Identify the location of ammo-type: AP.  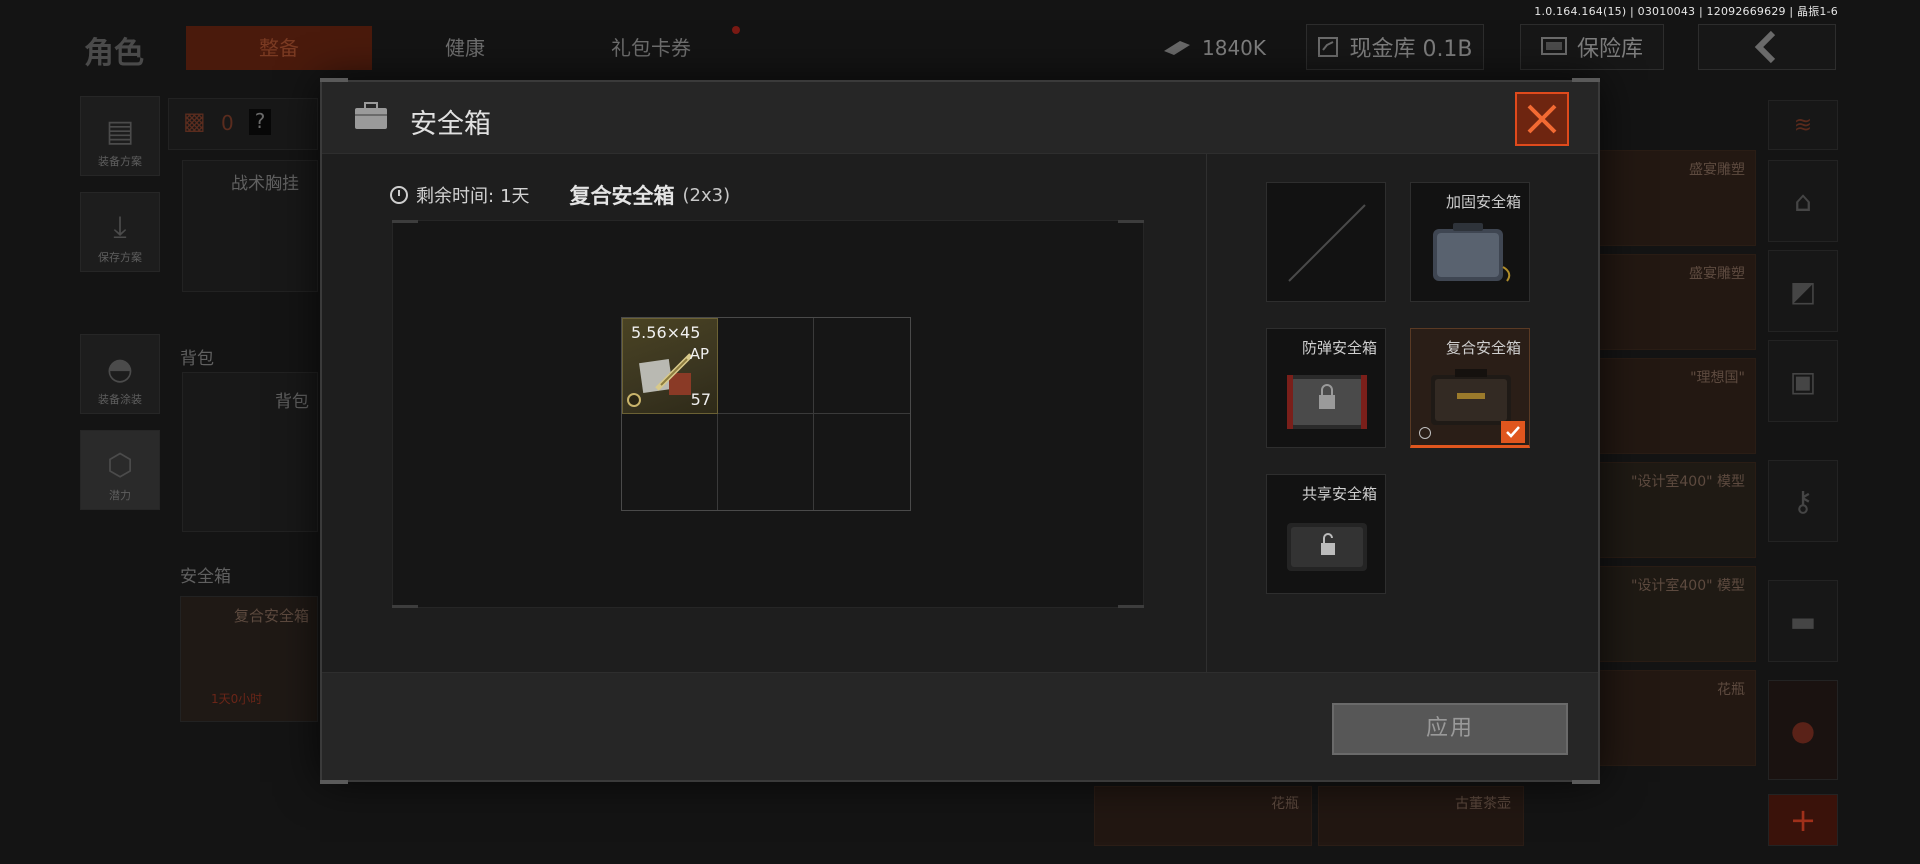
(699, 354).